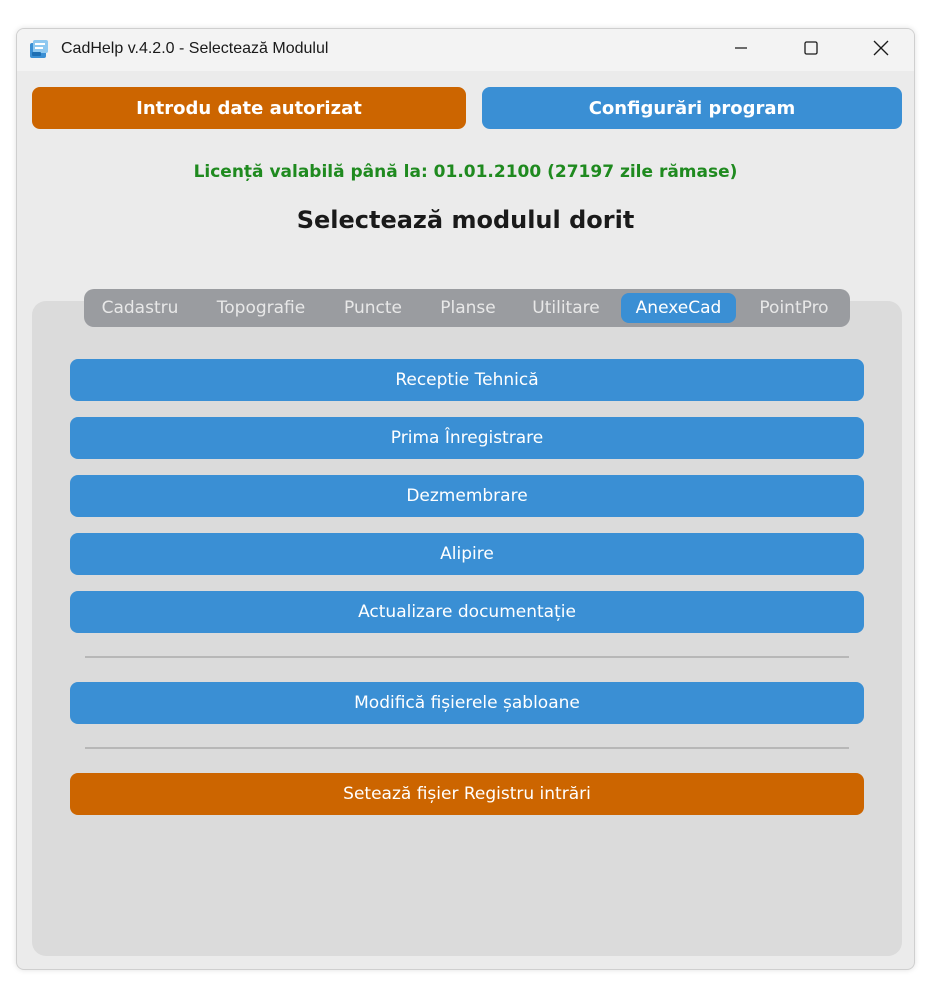  What do you see at coordinates (467, 612) in the screenshot?
I see `actualizare-documentatie-button: Actualizare documentație` at bounding box center [467, 612].